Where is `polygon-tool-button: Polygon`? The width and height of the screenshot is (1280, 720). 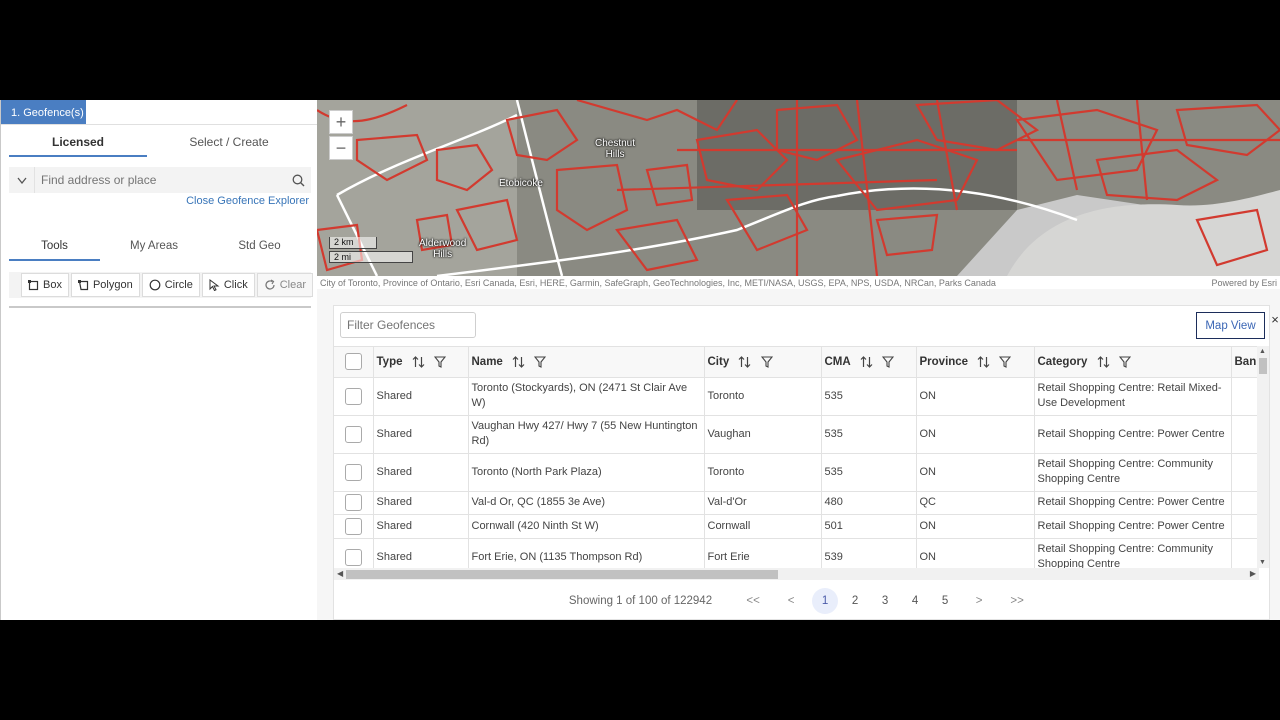 polygon-tool-button: Polygon is located at coordinates (105, 285).